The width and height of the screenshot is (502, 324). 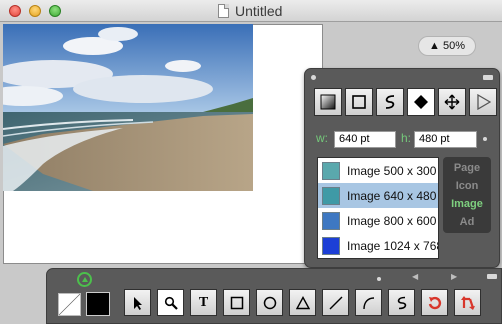 I want to click on arc-icon, so click(x=368, y=302).